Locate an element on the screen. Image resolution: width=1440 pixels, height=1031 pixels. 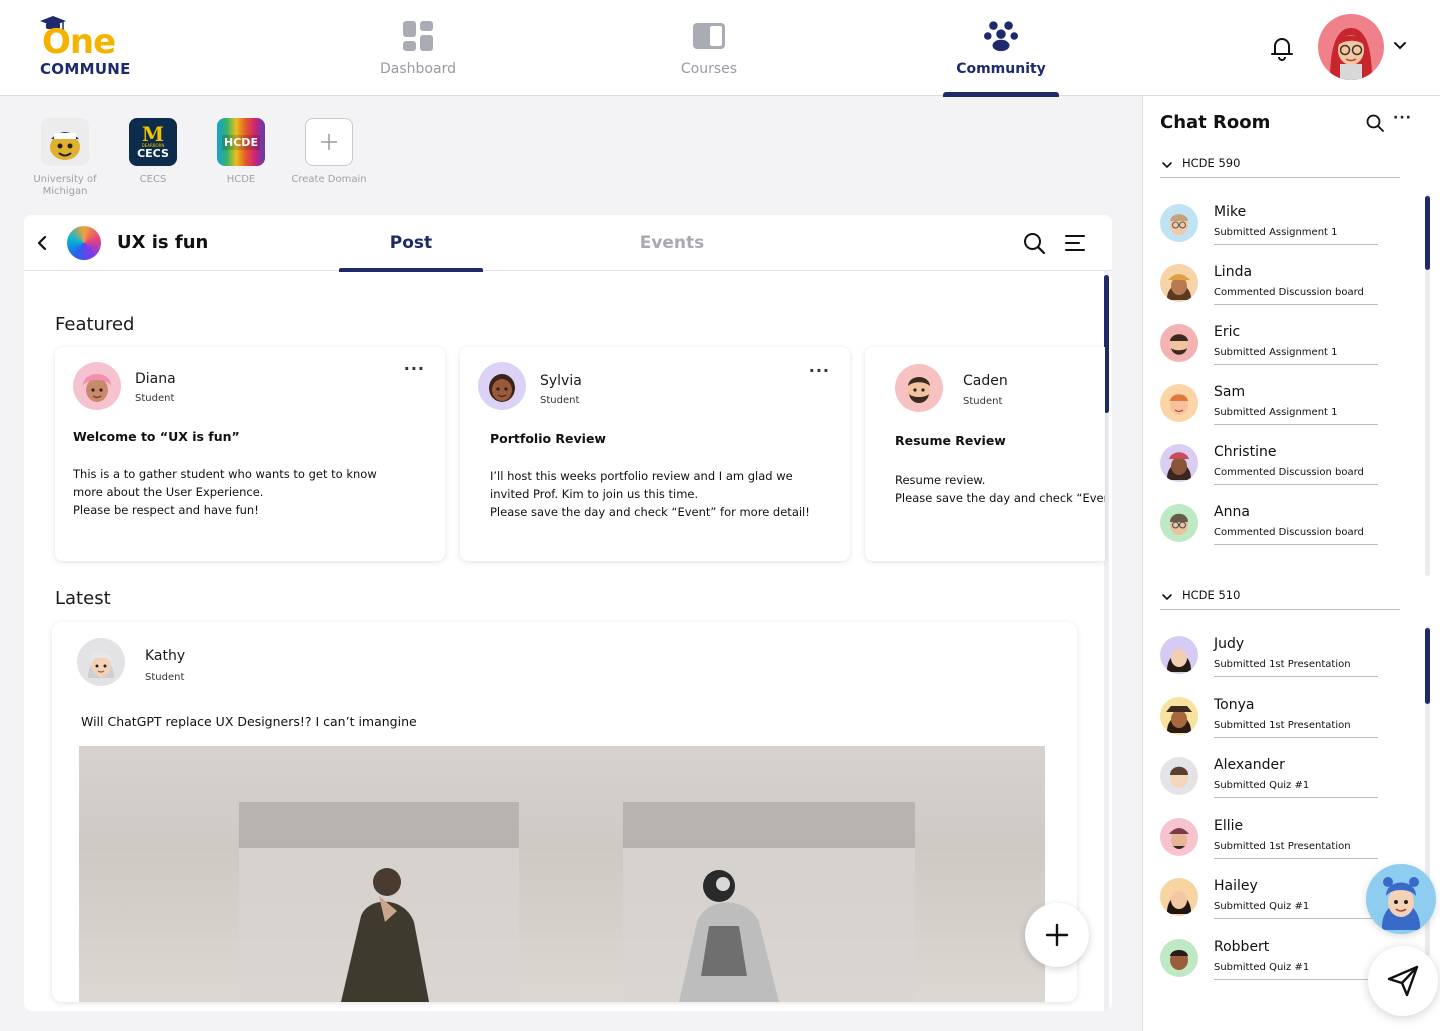
domain-label: CECS is located at coordinates (153, 179).